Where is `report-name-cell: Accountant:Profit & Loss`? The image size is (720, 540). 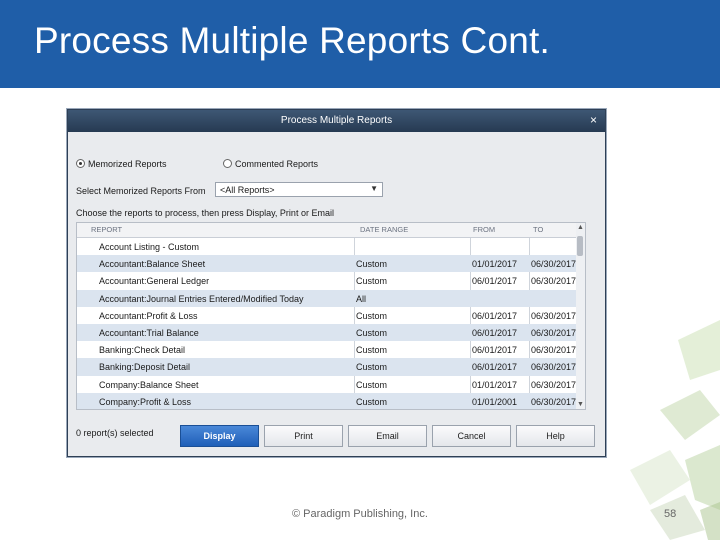 report-name-cell: Accountant:Profit & Loss is located at coordinates (148, 315).